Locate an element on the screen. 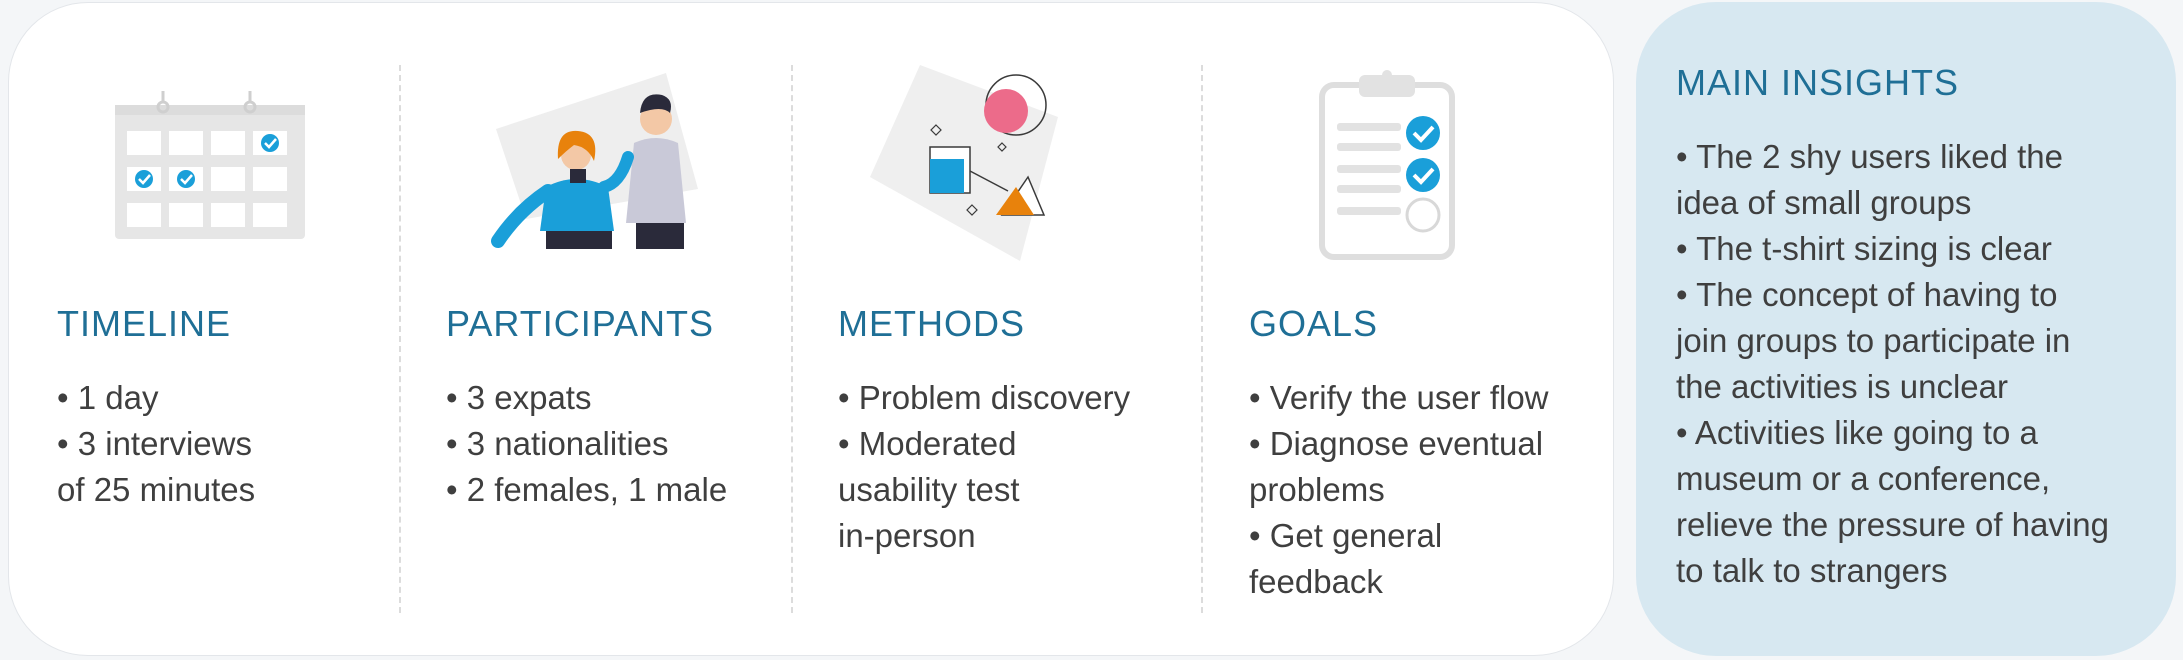 Image resolution: width=2183 pixels, height=660 pixels. list-item: the activities is unclear is located at coordinates (1842, 386).